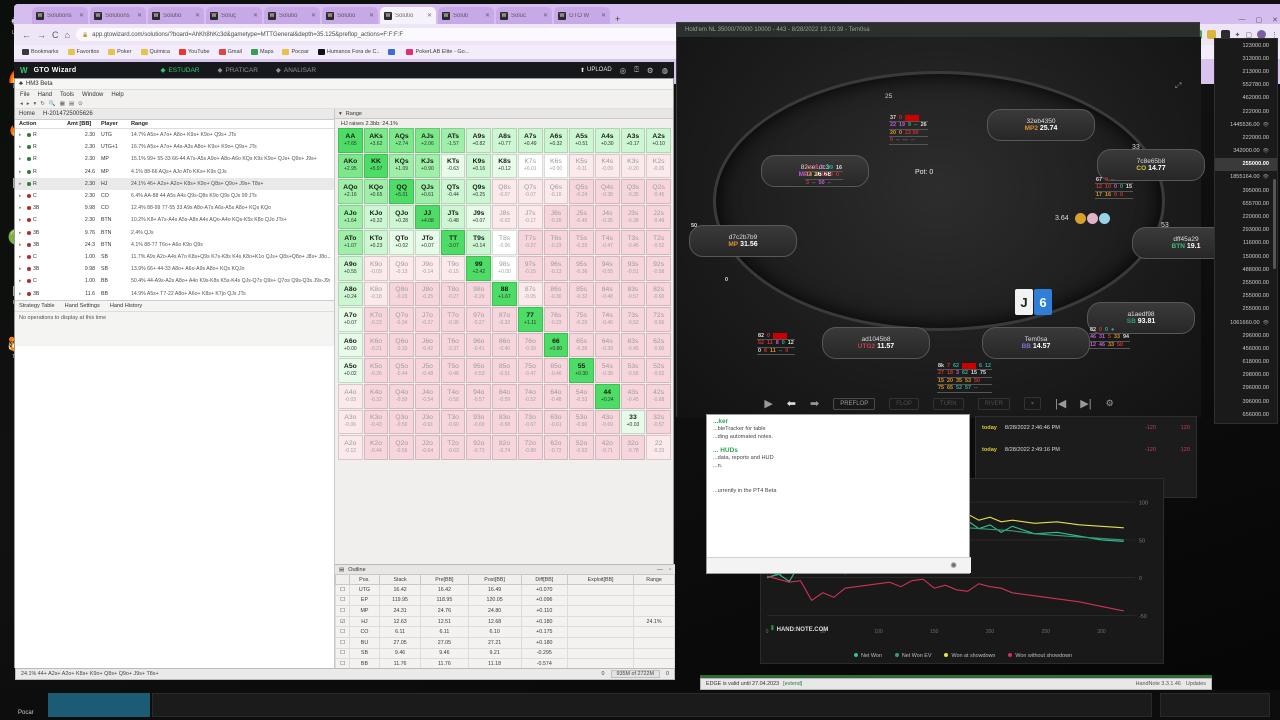 Image resolution: width=1280 pixels, height=720 pixels. I want to click on range-cell-74s: 74s -0.46, so click(607, 319).